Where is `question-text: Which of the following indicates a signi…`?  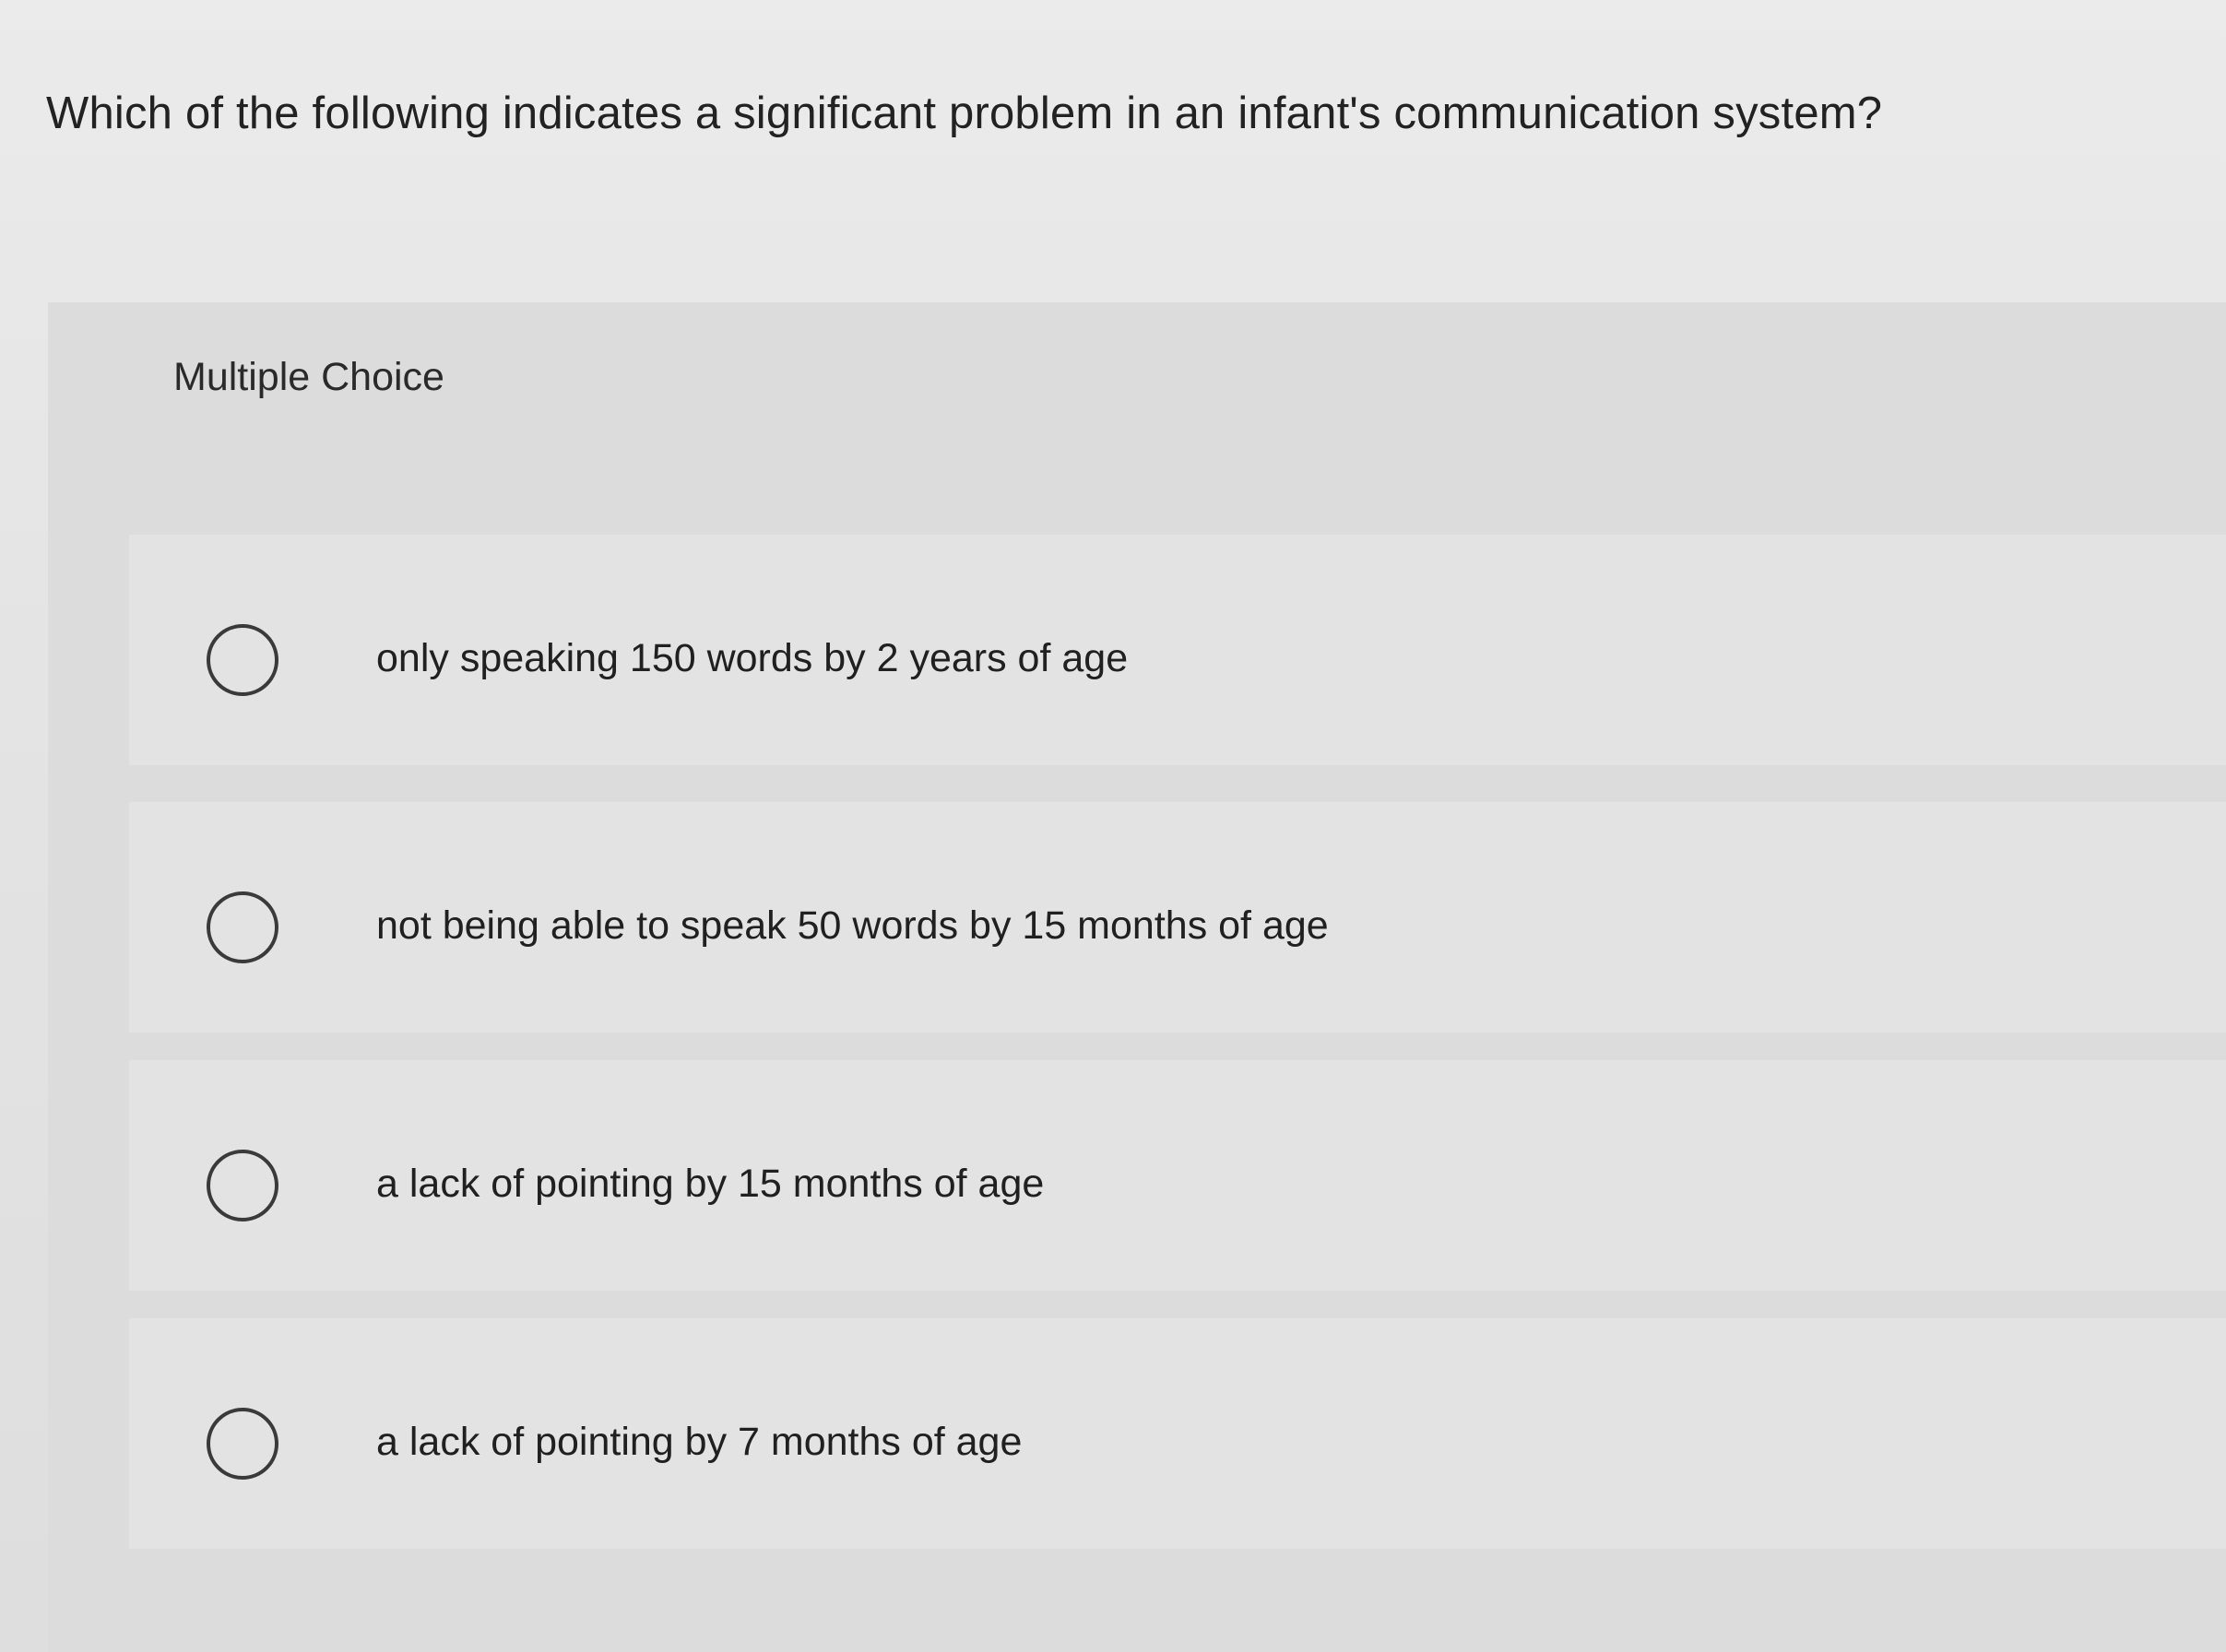 question-text: Which of the following indicates a signi… is located at coordinates (964, 113).